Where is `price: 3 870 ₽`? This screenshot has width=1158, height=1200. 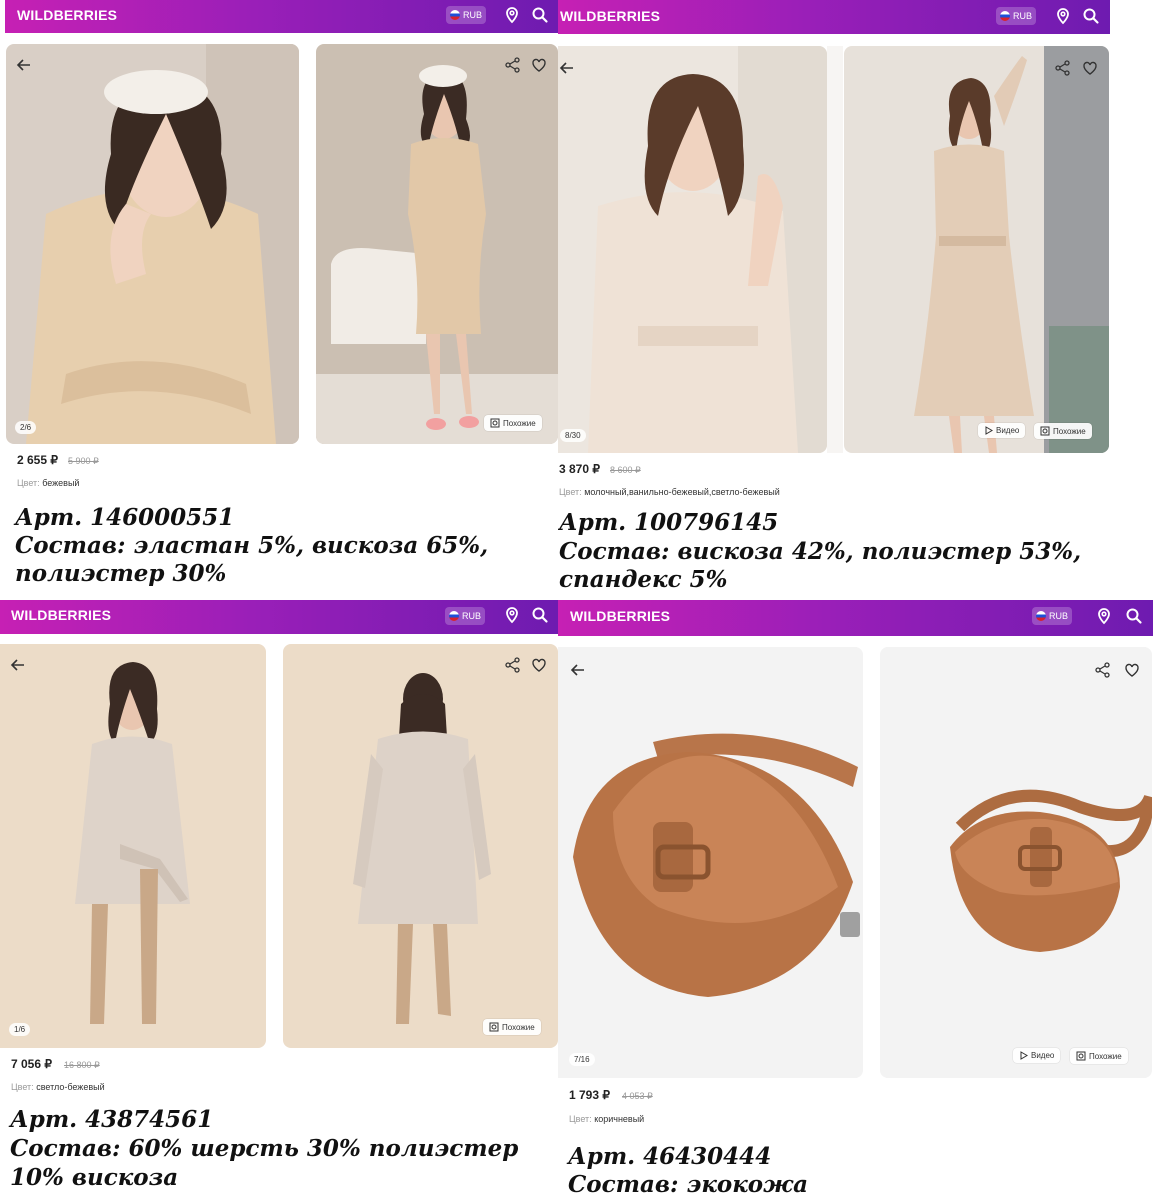
price: 3 870 ₽ is located at coordinates (579, 469).